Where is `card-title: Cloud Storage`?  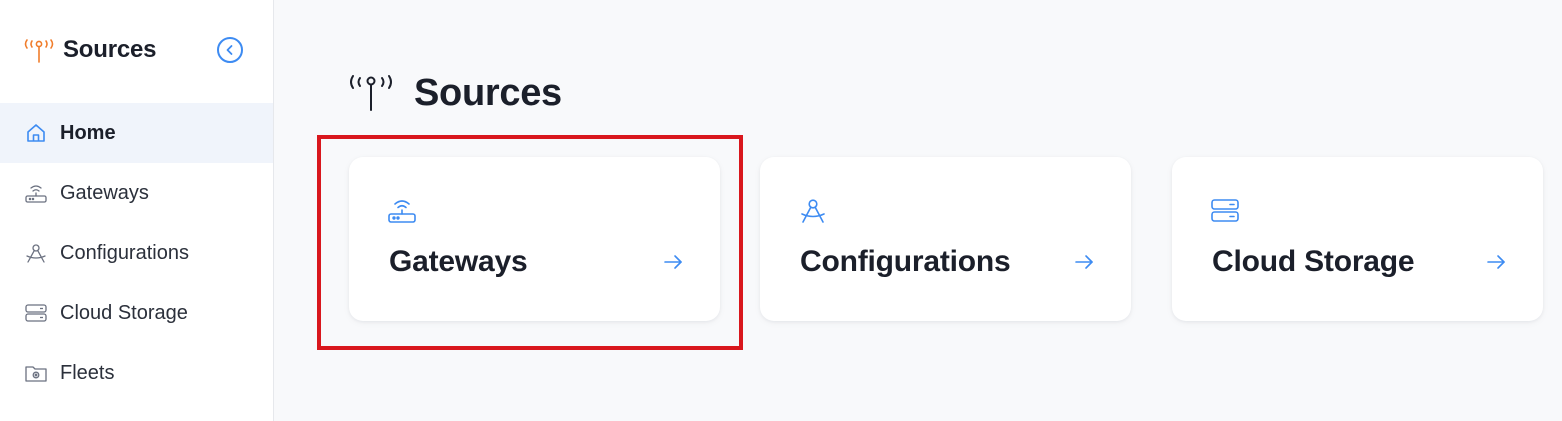
card-title: Cloud Storage is located at coordinates (1313, 261).